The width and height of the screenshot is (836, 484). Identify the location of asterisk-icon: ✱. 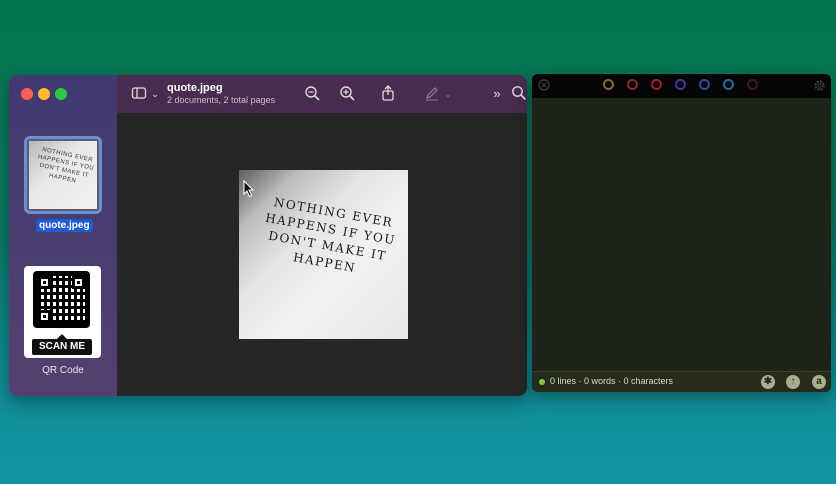
(768, 382).